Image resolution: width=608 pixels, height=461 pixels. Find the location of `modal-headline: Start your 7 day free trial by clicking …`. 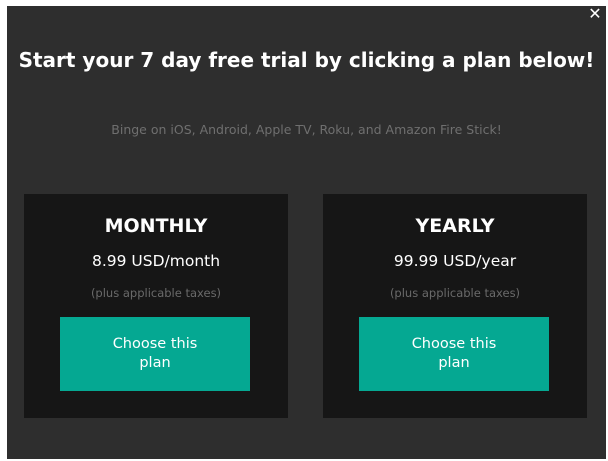

modal-headline: Start your 7 day free trial by clicking … is located at coordinates (306, 60).